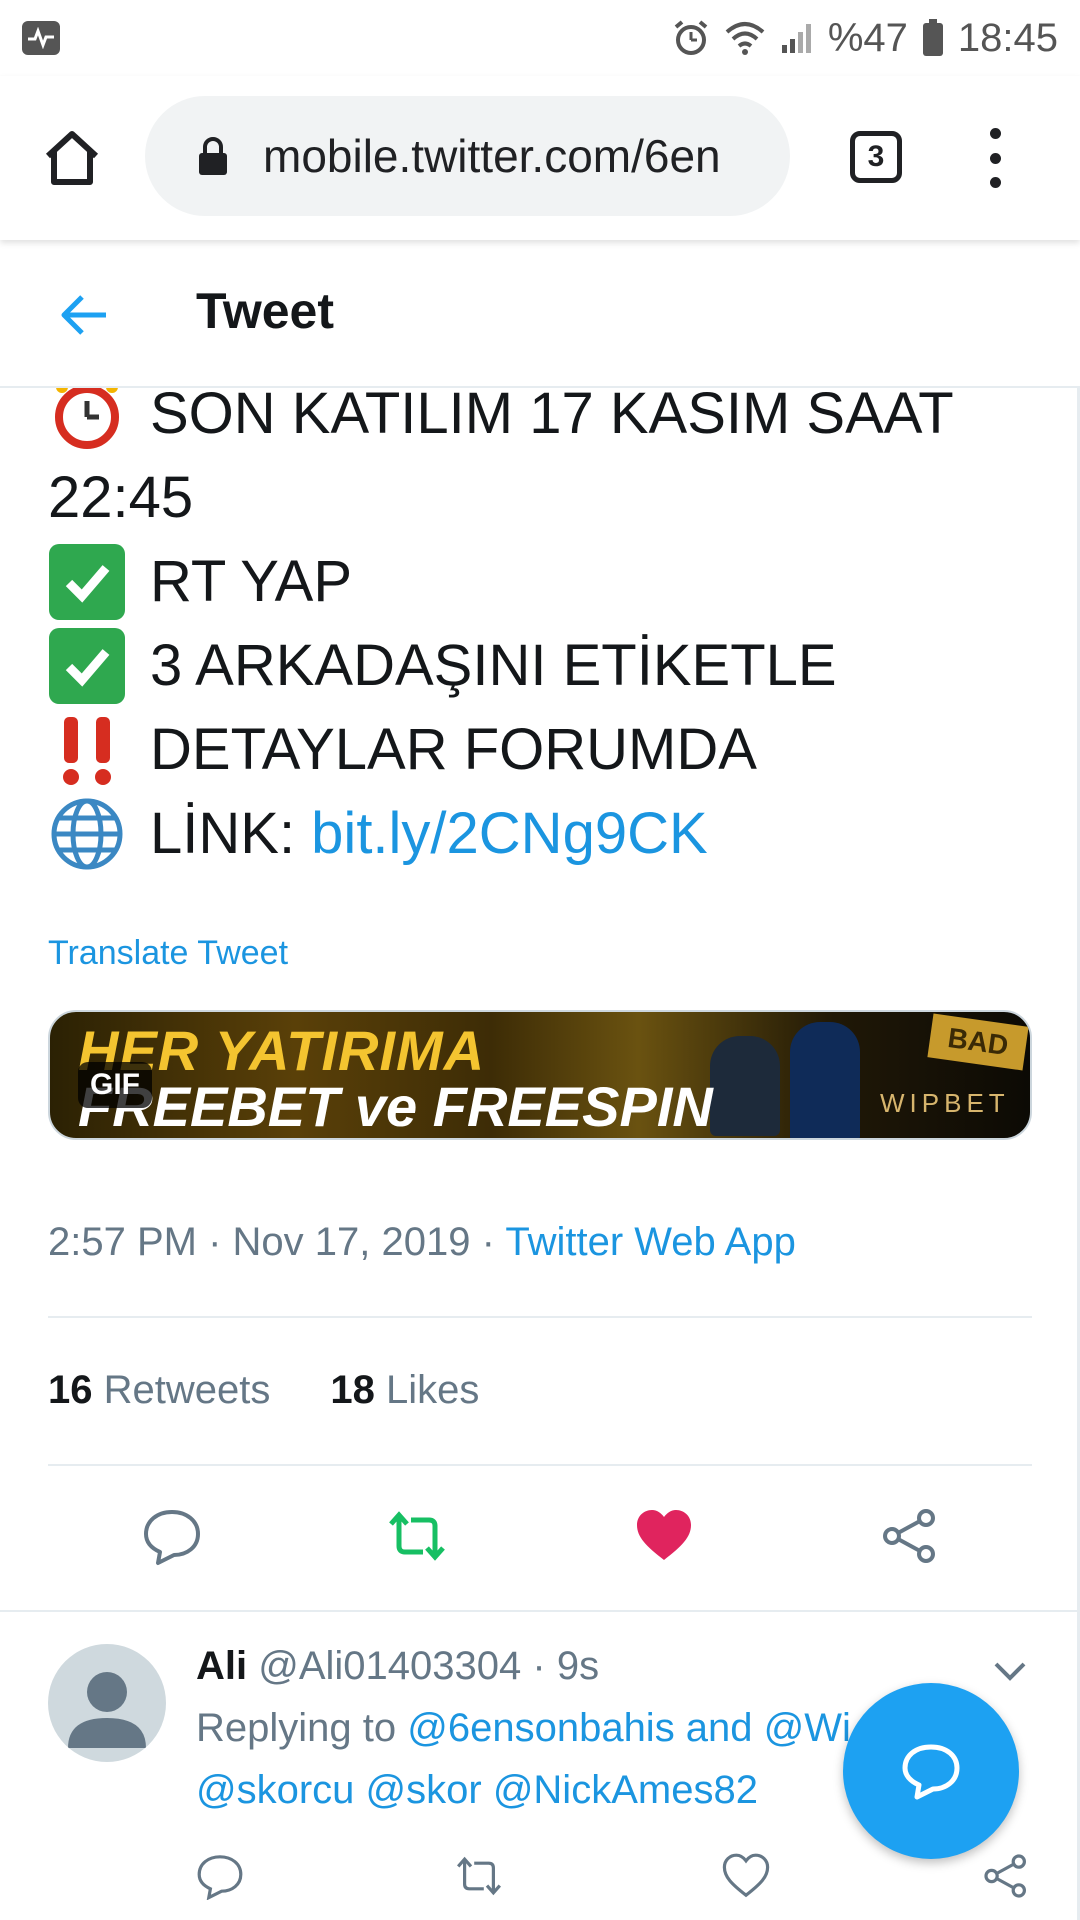 This screenshot has height=1920, width=1080. Describe the element at coordinates (796, 38) in the screenshot. I see `signal-icon` at that location.